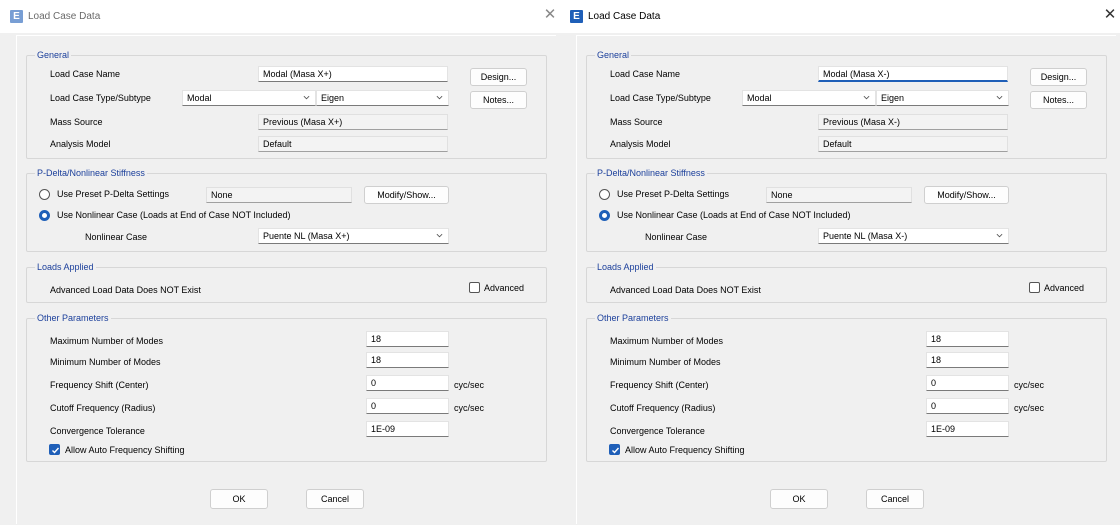 The height and width of the screenshot is (525, 1120). I want to click on min-modes-label: Minimum Number of Modes, so click(105, 362).